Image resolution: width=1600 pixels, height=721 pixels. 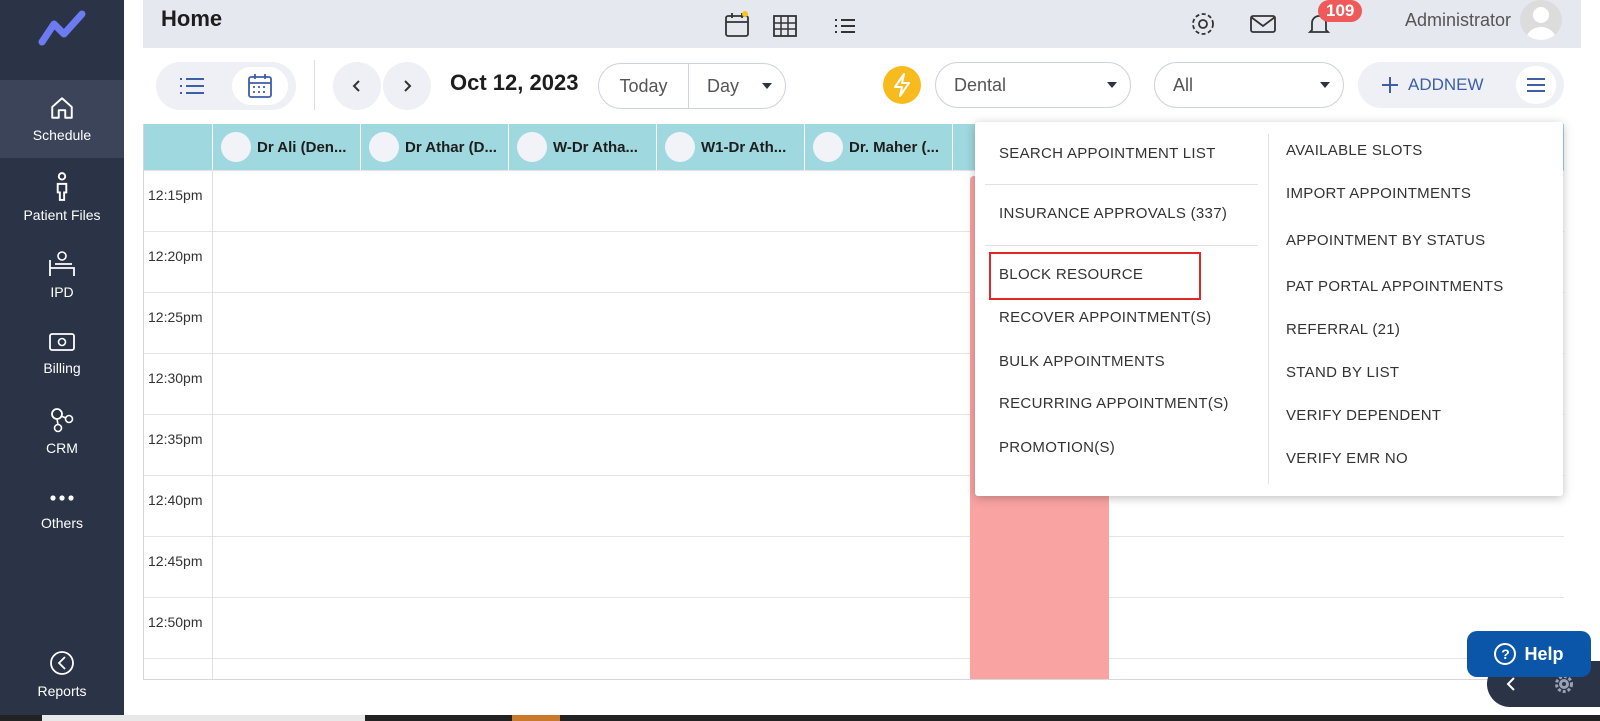 I want to click on calendar-view-button, so click(x=260, y=86).